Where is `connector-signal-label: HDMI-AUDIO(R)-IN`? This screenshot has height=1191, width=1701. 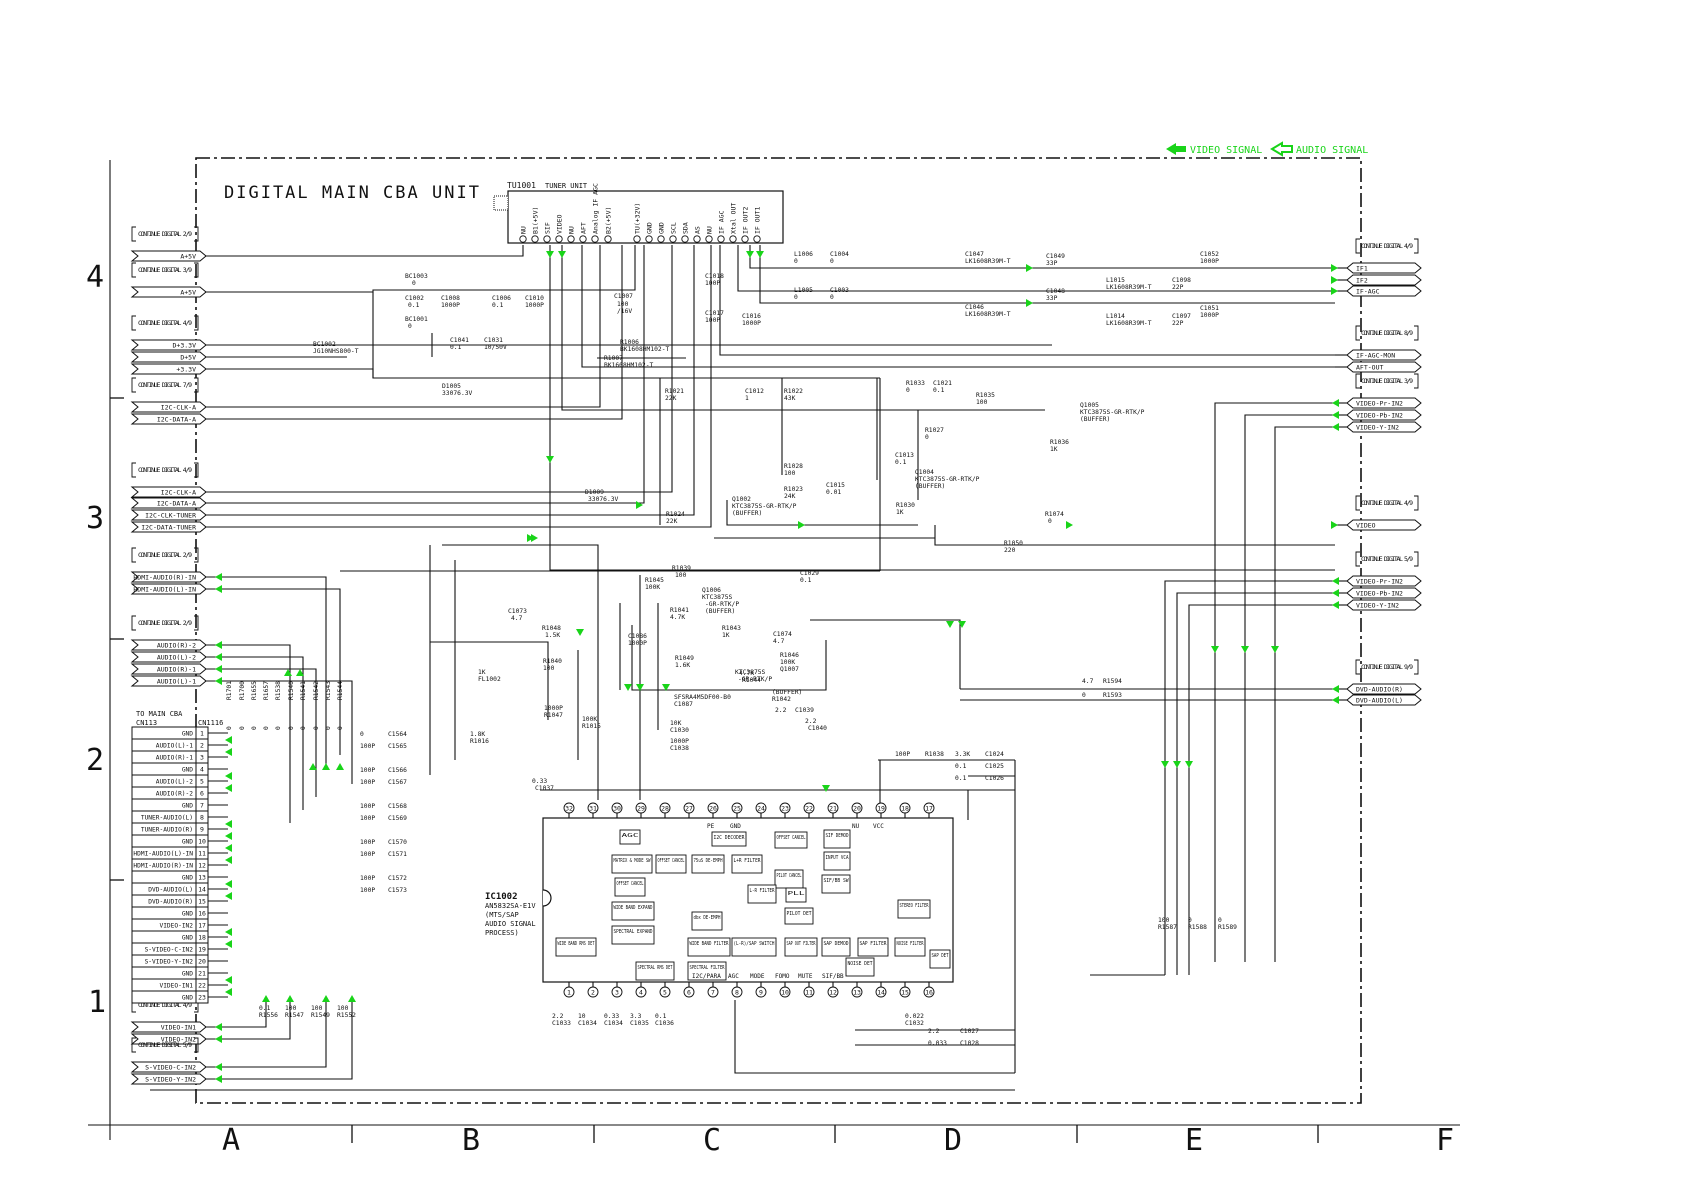 connector-signal-label: HDMI-AUDIO(R)-IN is located at coordinates (164, 578).